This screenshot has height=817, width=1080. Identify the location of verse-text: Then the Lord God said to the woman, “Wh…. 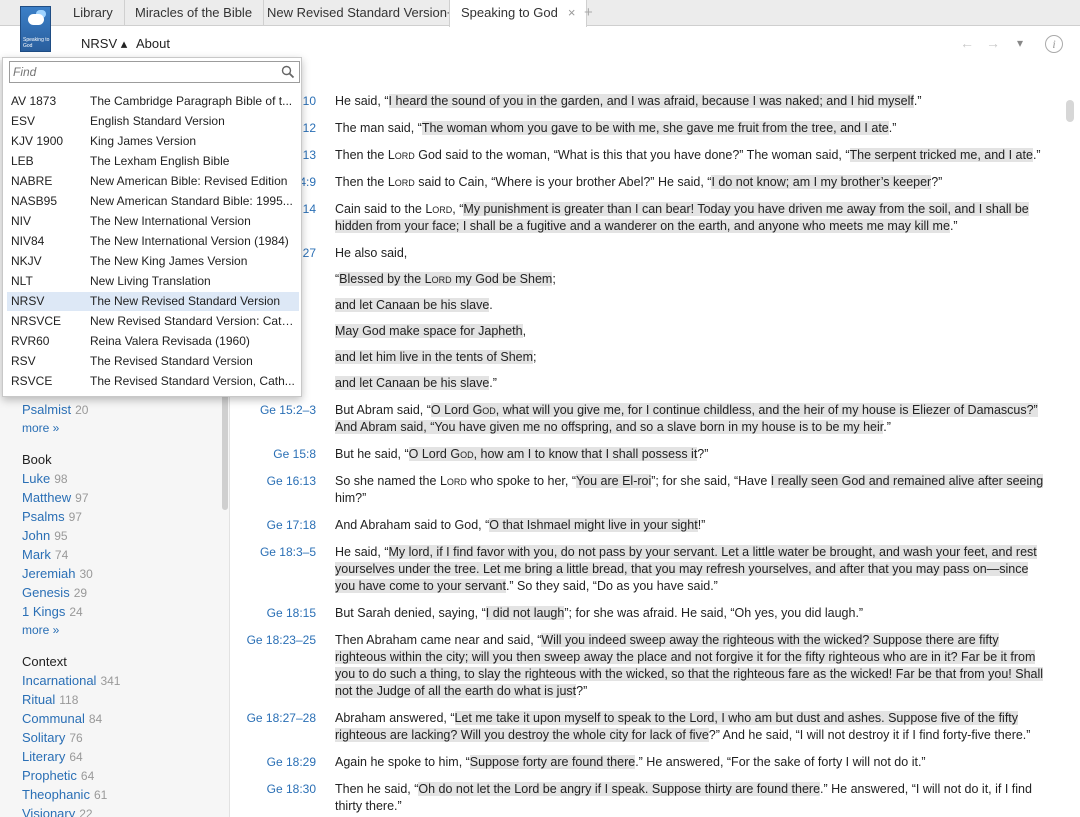
(691, 155).